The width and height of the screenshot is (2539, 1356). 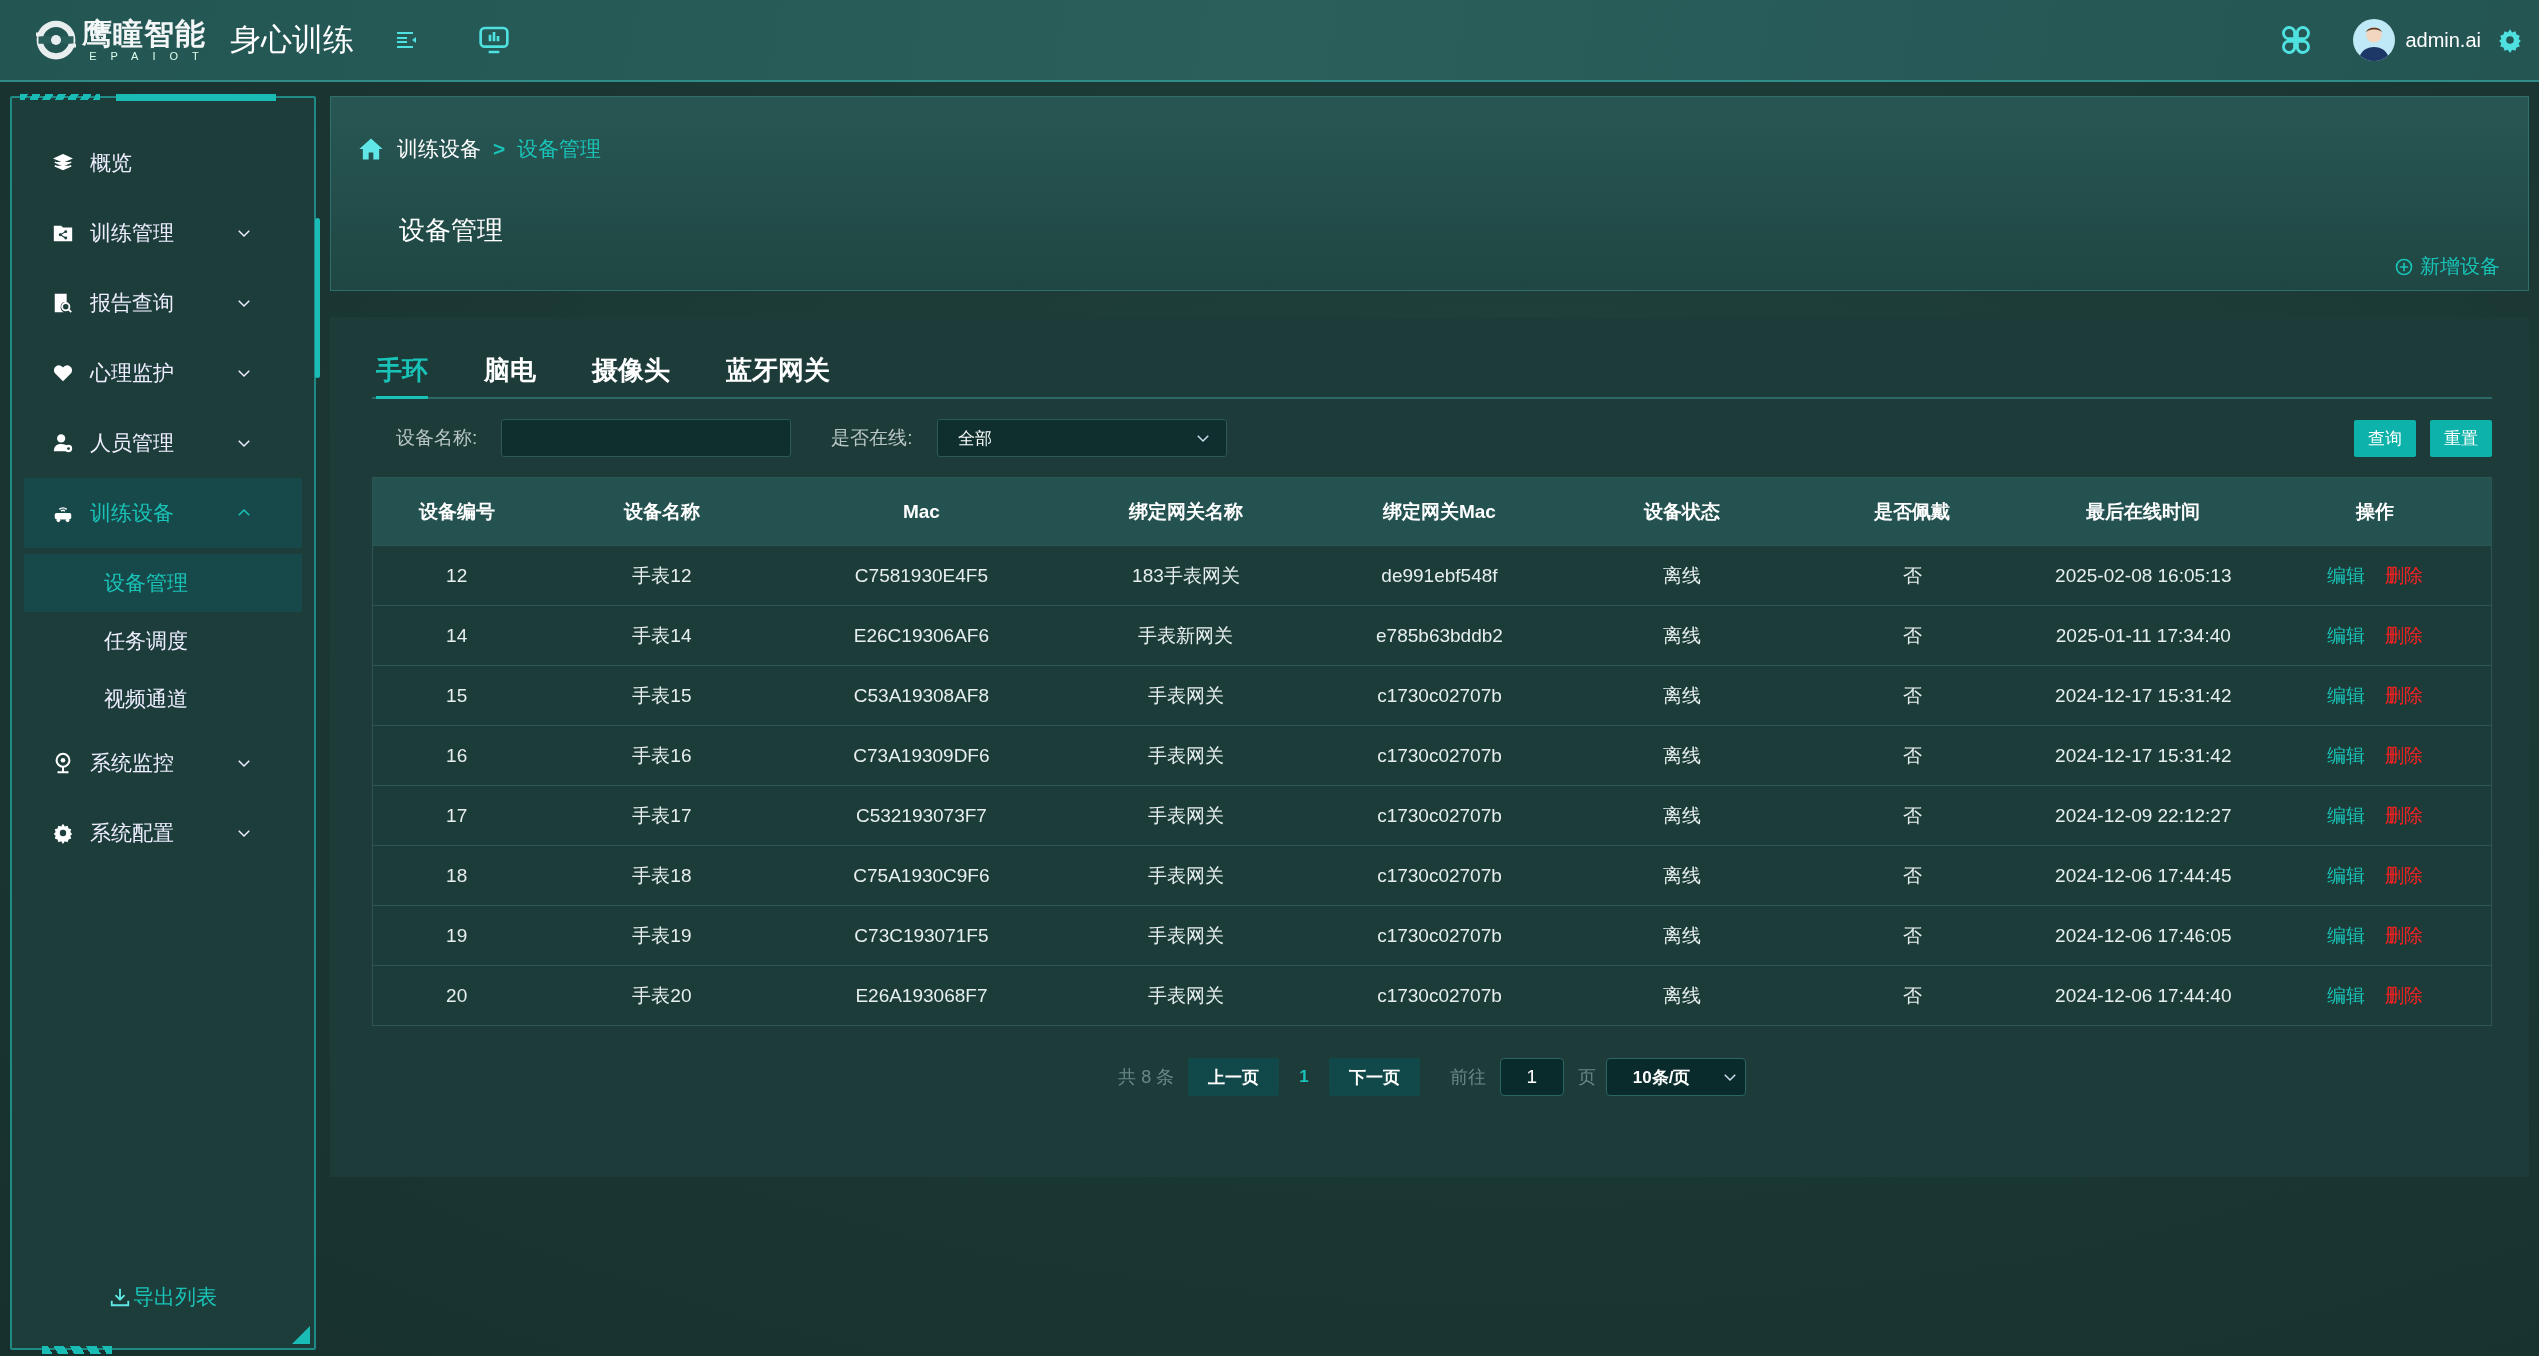 I want to click on gear-icon, so click(x=63, y=833).